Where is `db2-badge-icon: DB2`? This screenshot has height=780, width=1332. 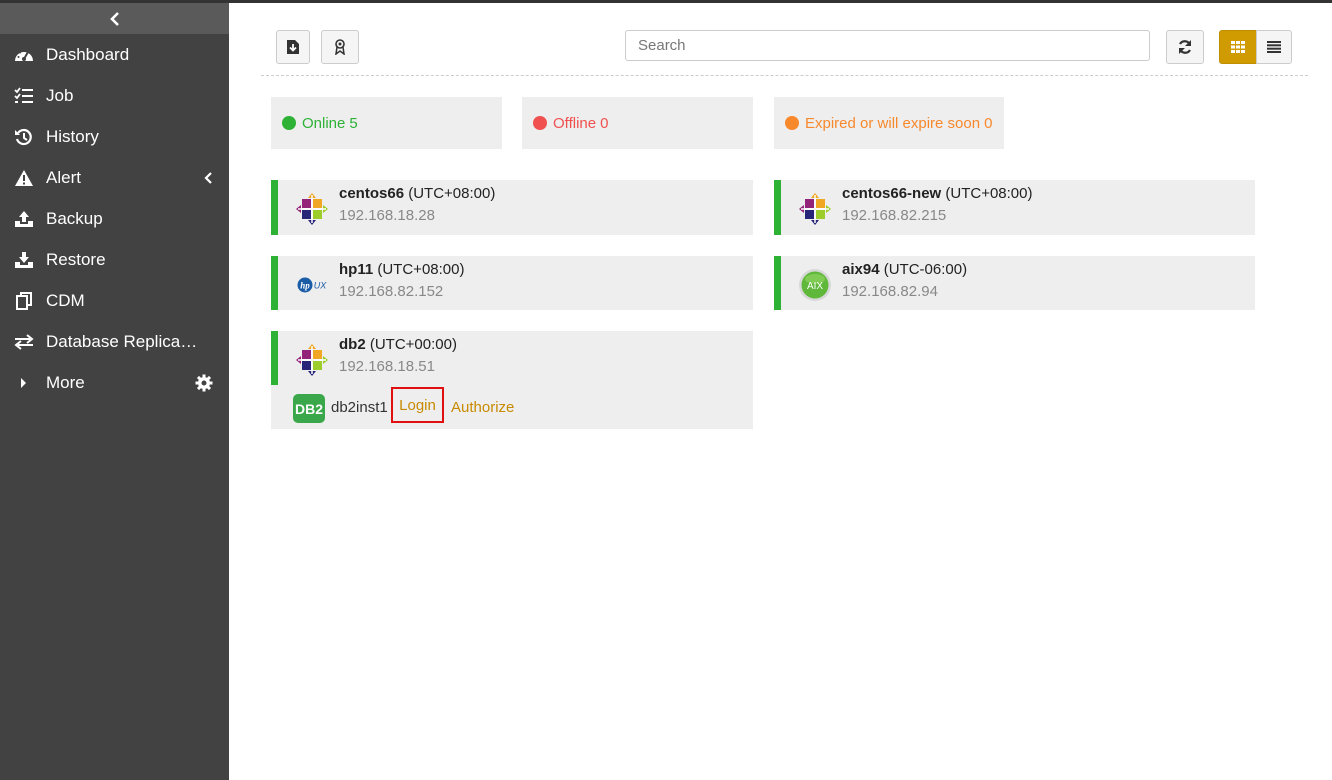
db2-badge-icon: DB2 is located at coordinates (309, 408).